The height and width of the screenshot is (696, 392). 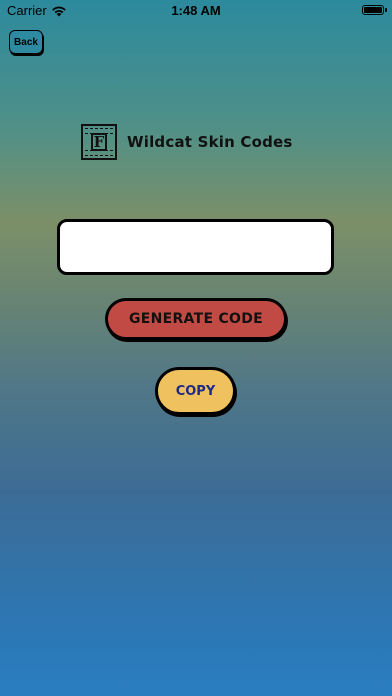 I want to click on logo-letter: F, so click(x=99, y=142).